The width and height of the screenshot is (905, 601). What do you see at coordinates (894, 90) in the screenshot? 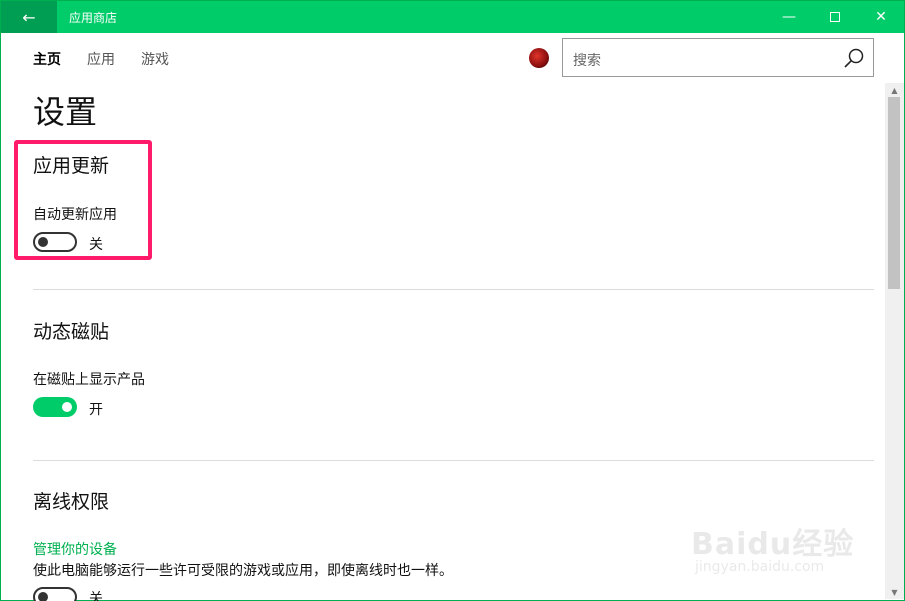
I see `scroll-up-icon: ▲` at bounding box center [894, 90].